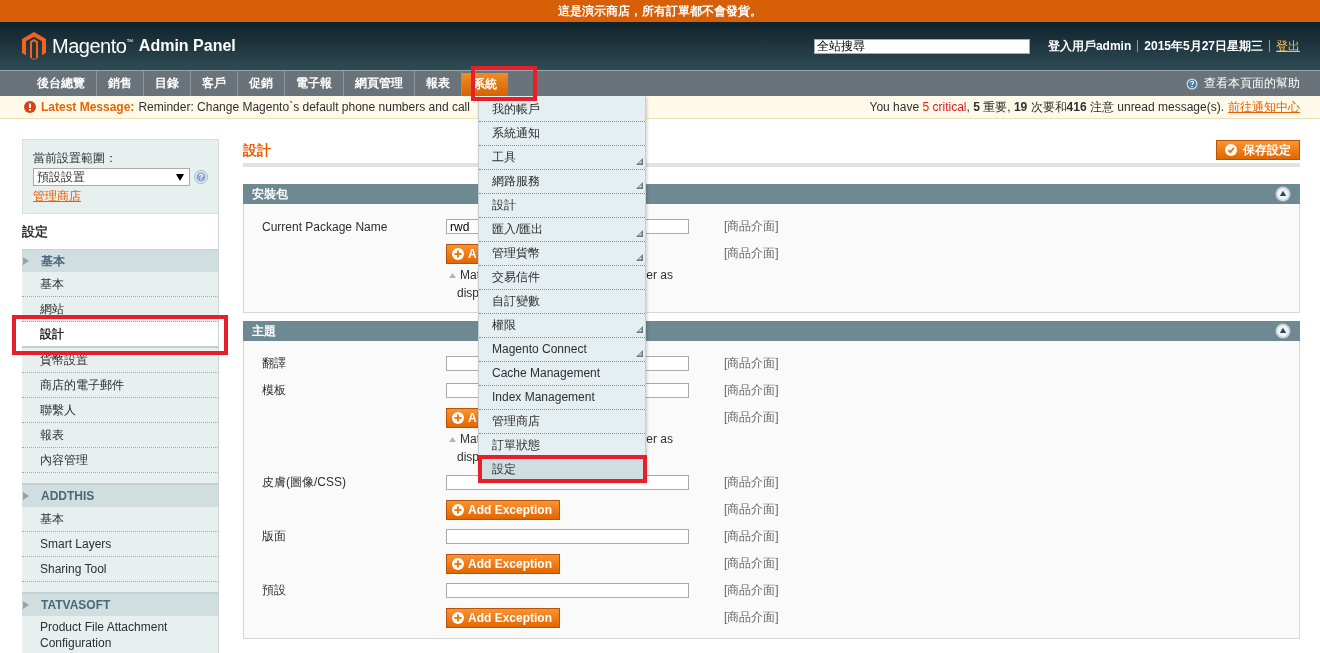 The width and height of the screenshot is (1320, 653). What do you see at coordinates (1203, 46) in the screenshot?
I see `date-label: 2015年5月27日星期三` at bounding box center [1203, 46].